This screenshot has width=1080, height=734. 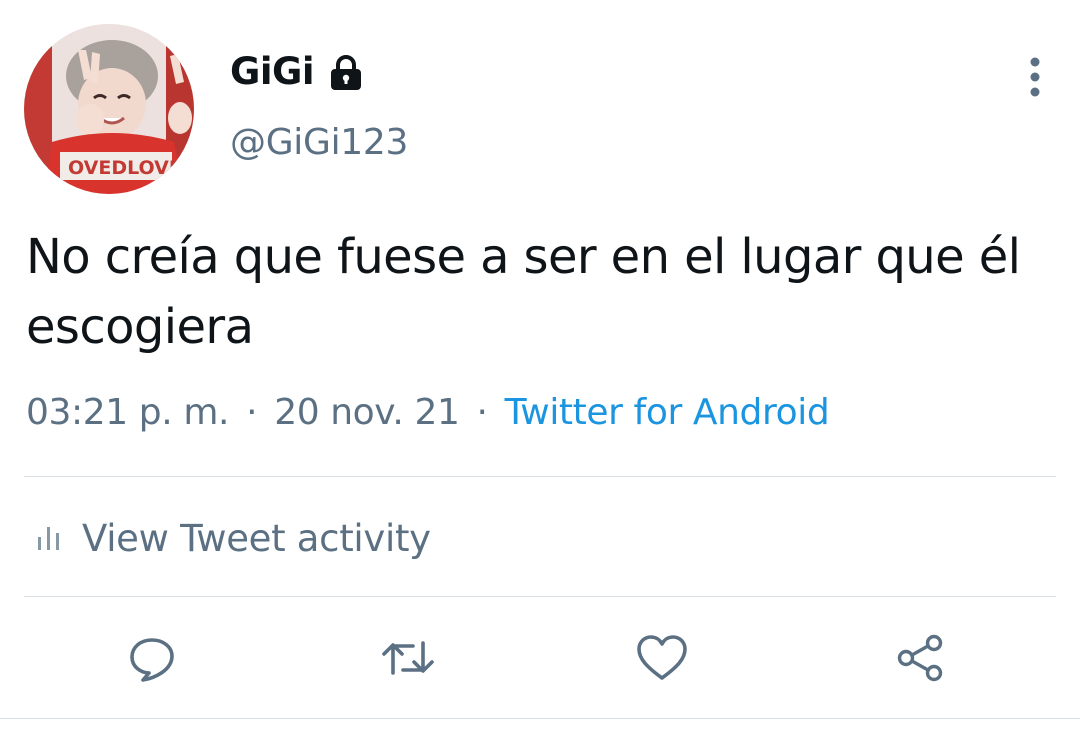 I want to click on reply-icon, so click(x=152, y=660).